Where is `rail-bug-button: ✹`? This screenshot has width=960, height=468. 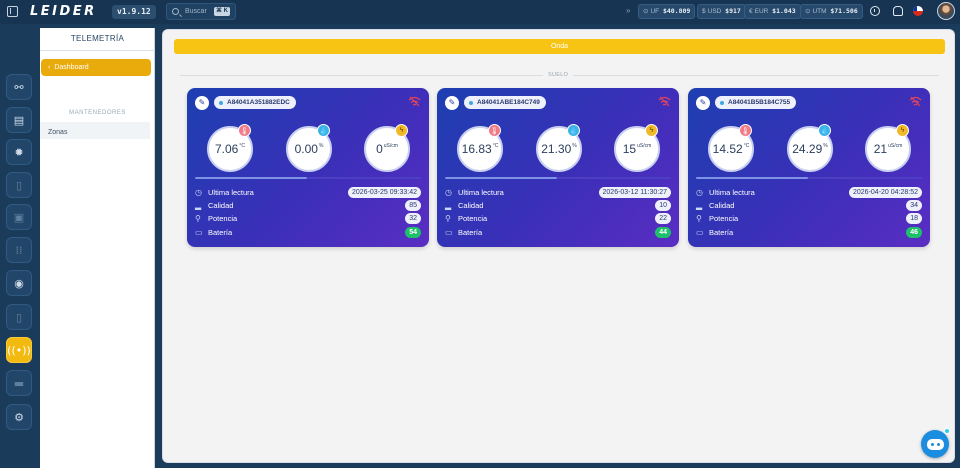 rail-bug-button: ✹ is located at coordinates (19, 152).